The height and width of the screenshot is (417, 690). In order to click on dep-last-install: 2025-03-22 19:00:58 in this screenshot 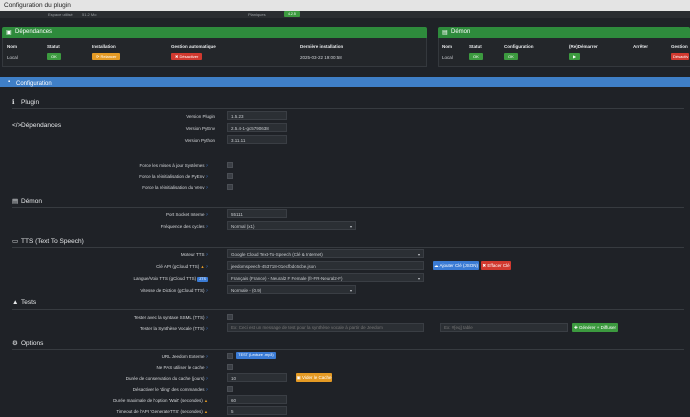, I will do `click(321, 57)`.